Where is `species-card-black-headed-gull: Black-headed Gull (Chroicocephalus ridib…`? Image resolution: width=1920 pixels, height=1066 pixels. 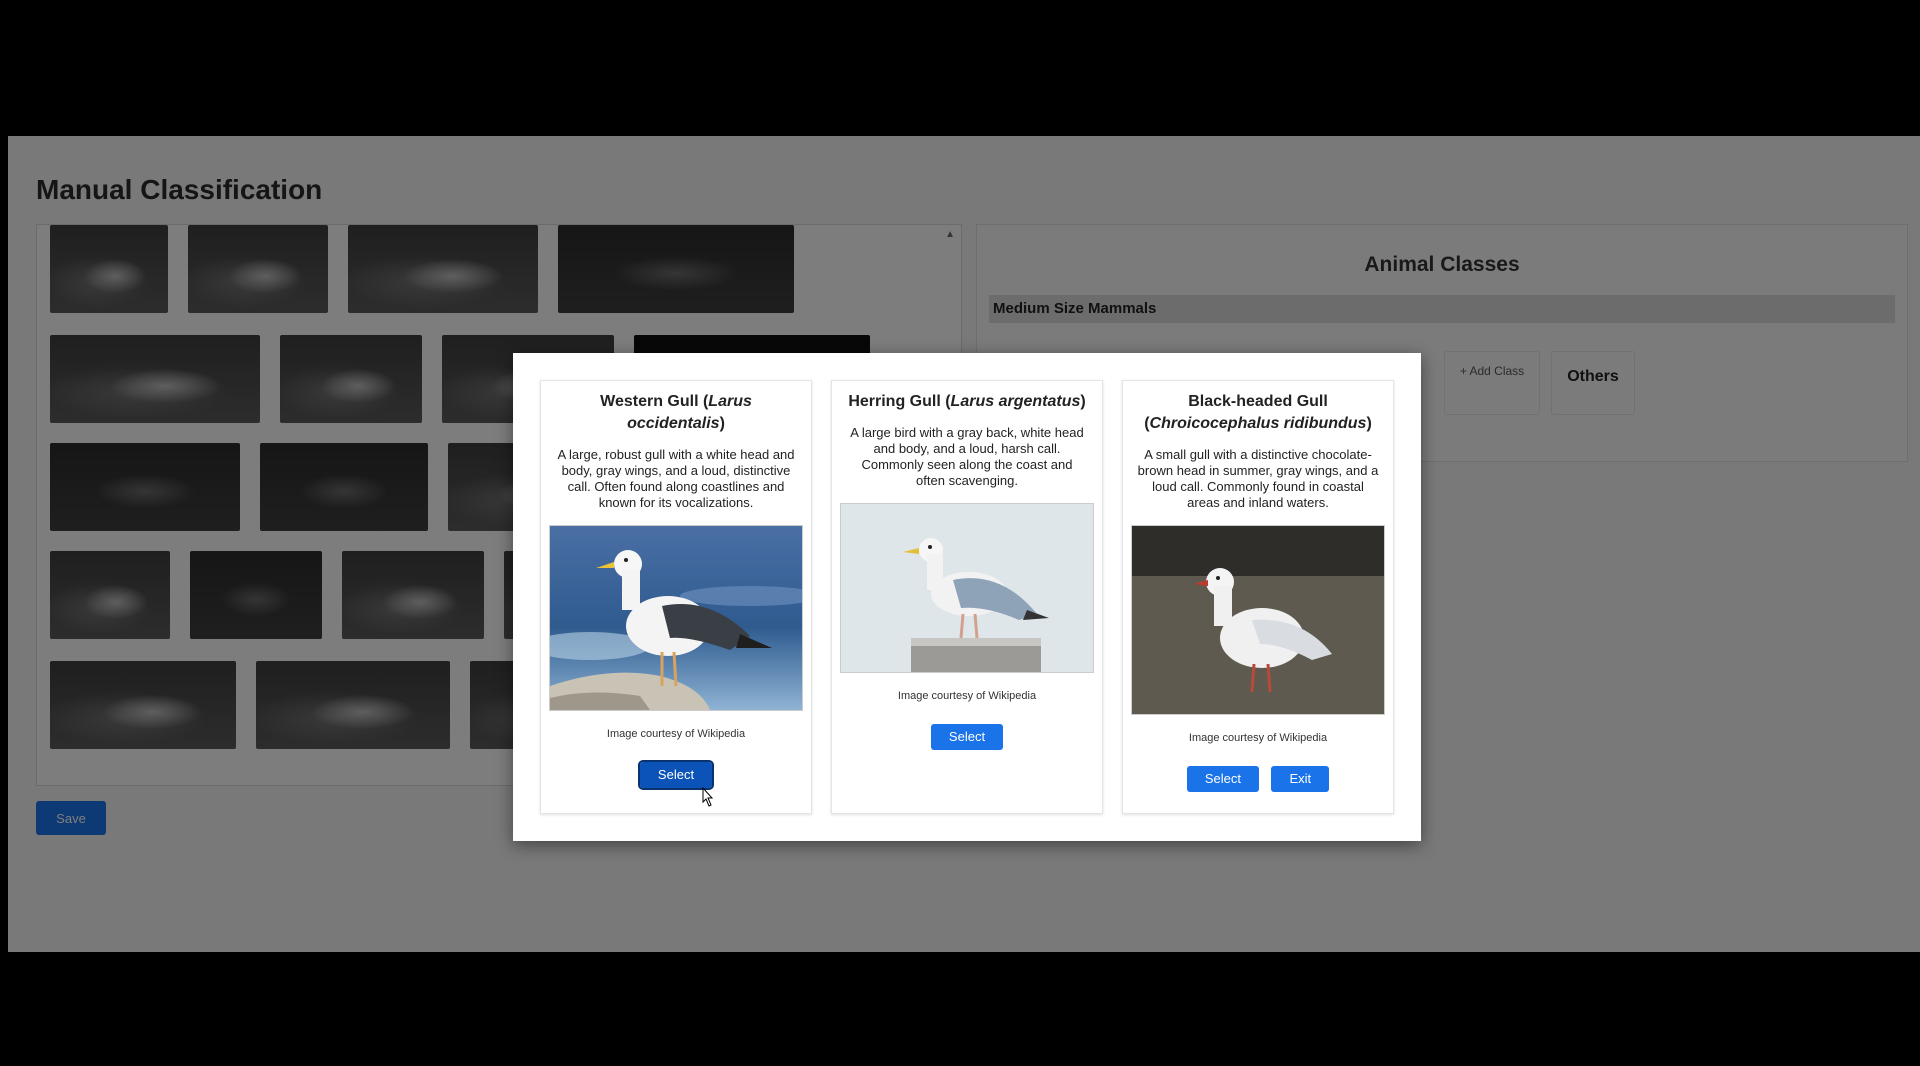
species-card-black-headed-gull: Black-headed Gull (Chroicocephalus ridib… is located at coordinates (1258, 597).